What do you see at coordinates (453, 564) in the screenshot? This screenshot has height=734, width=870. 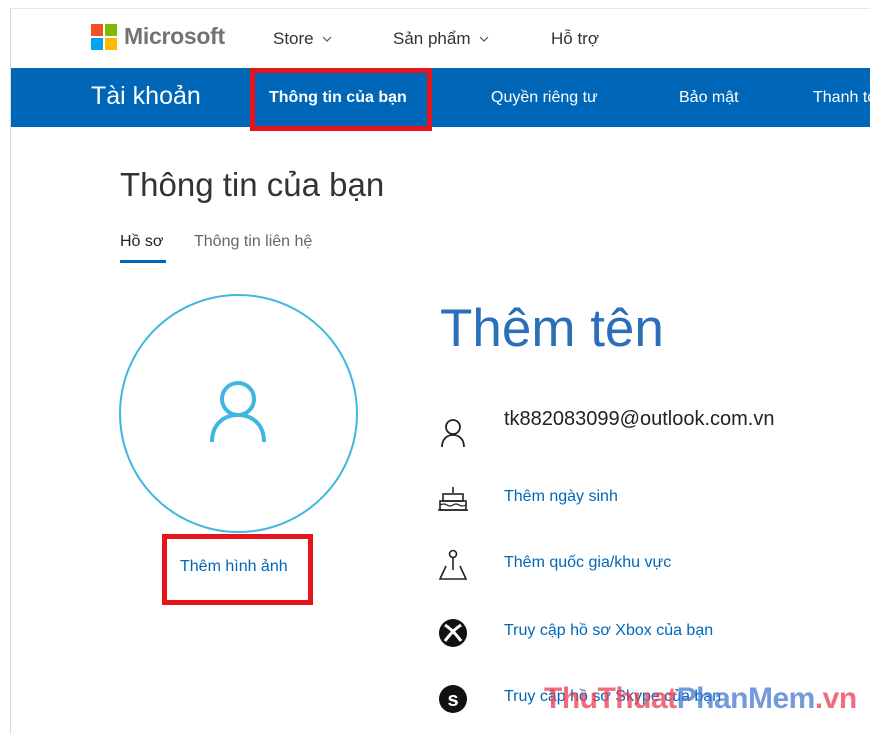 I see `location-pin-icon` at bounding box center [453, 564].